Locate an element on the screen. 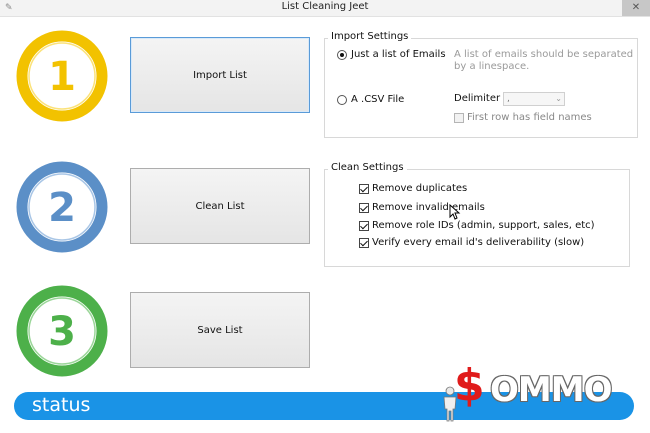  close-icon: ✕ is located at coordinates (636, 7).